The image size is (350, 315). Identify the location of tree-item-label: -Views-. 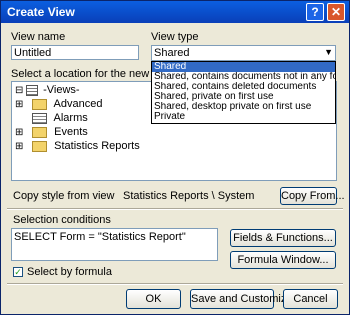
(61, 90).